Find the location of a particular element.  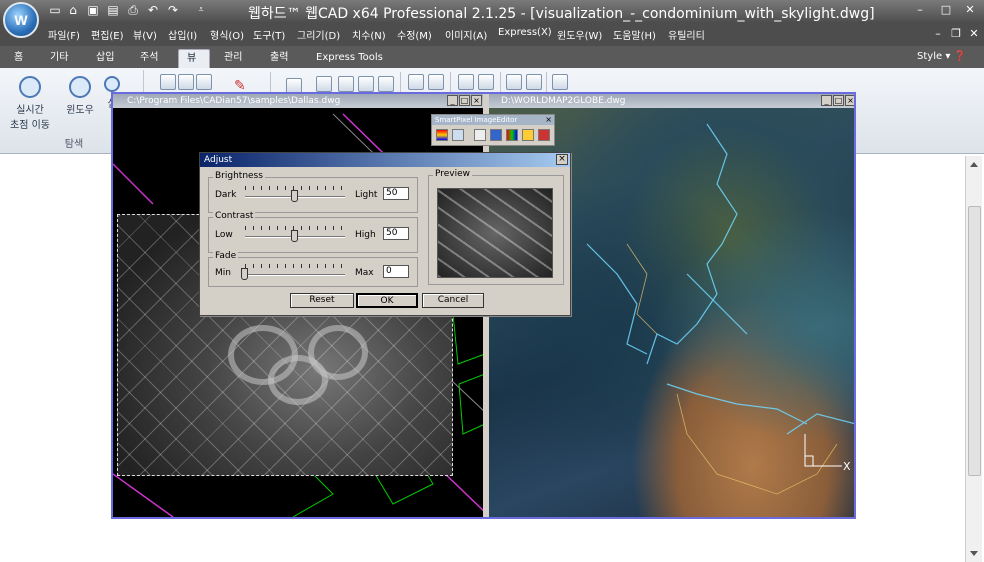

doc-right-close-icon: × is located at coordinates (849, 100).